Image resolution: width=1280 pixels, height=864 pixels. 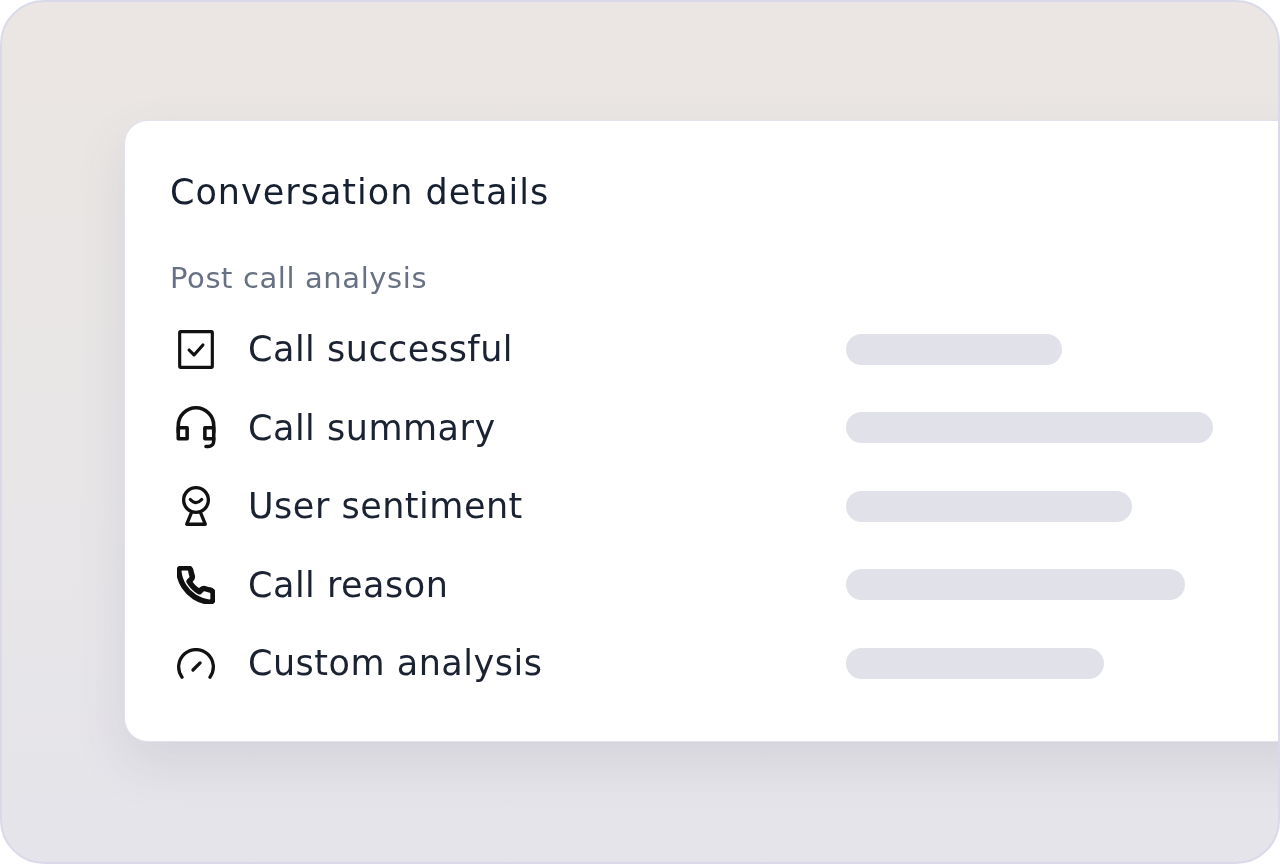 I want to click on analysis-label: Call reason, so click(x=348, y=584).